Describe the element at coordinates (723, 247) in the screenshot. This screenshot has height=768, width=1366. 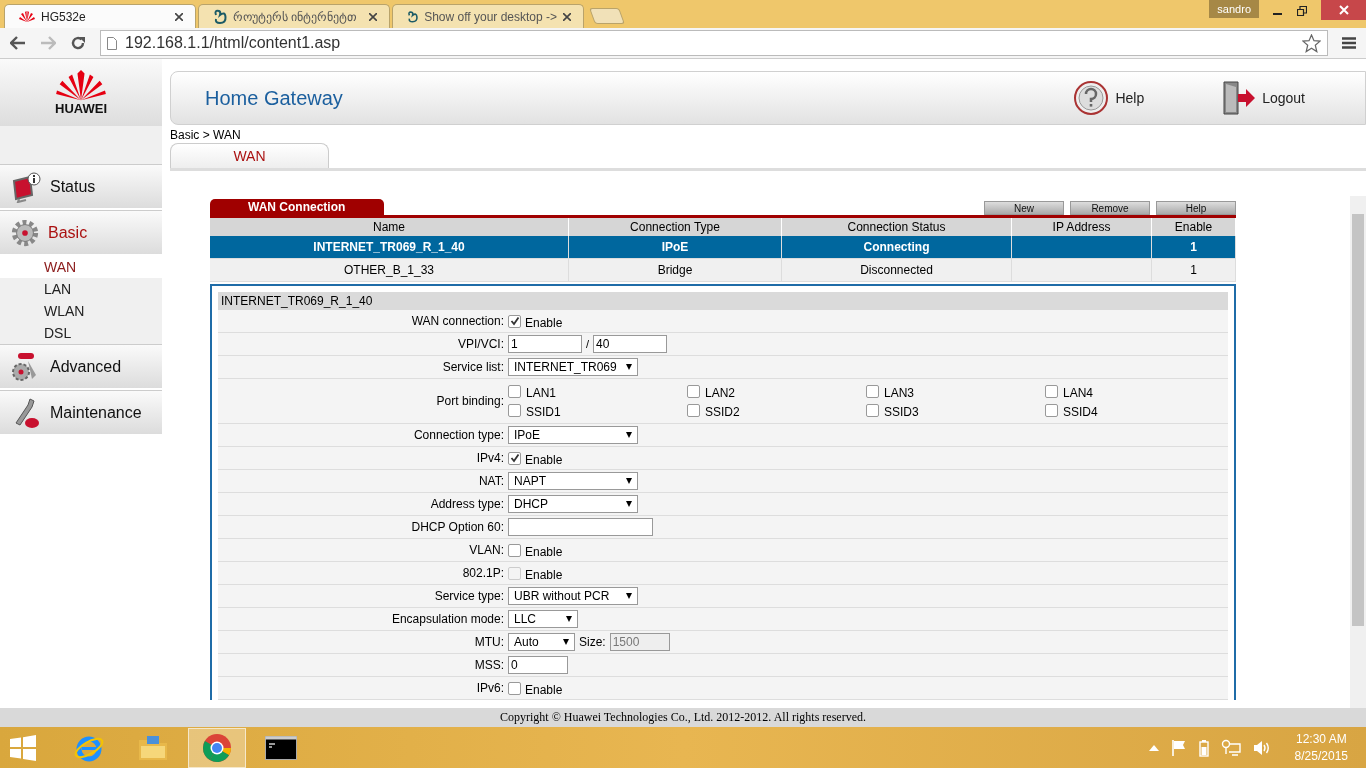
I see `table-row: INTERNET_TR069_R_1_40 IPoE Connecting 1` at that location.